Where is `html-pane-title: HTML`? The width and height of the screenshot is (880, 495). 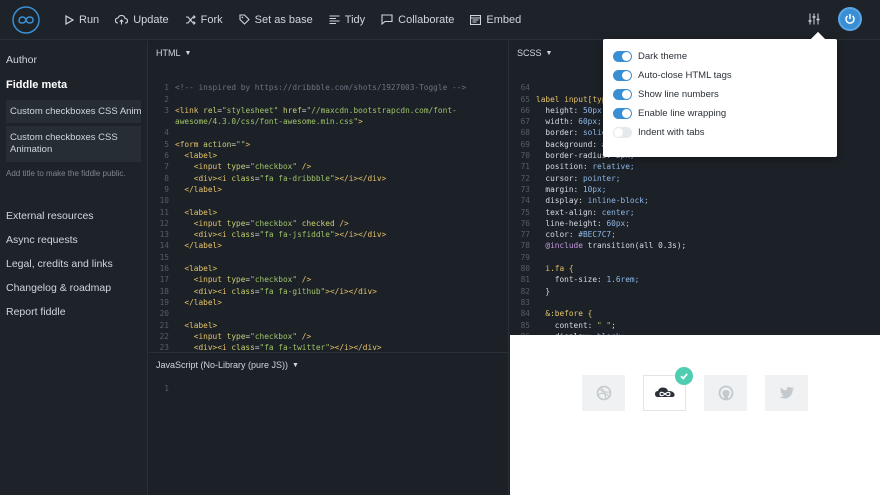
html-pane-title: HTML is located at coordinates (168, 53).